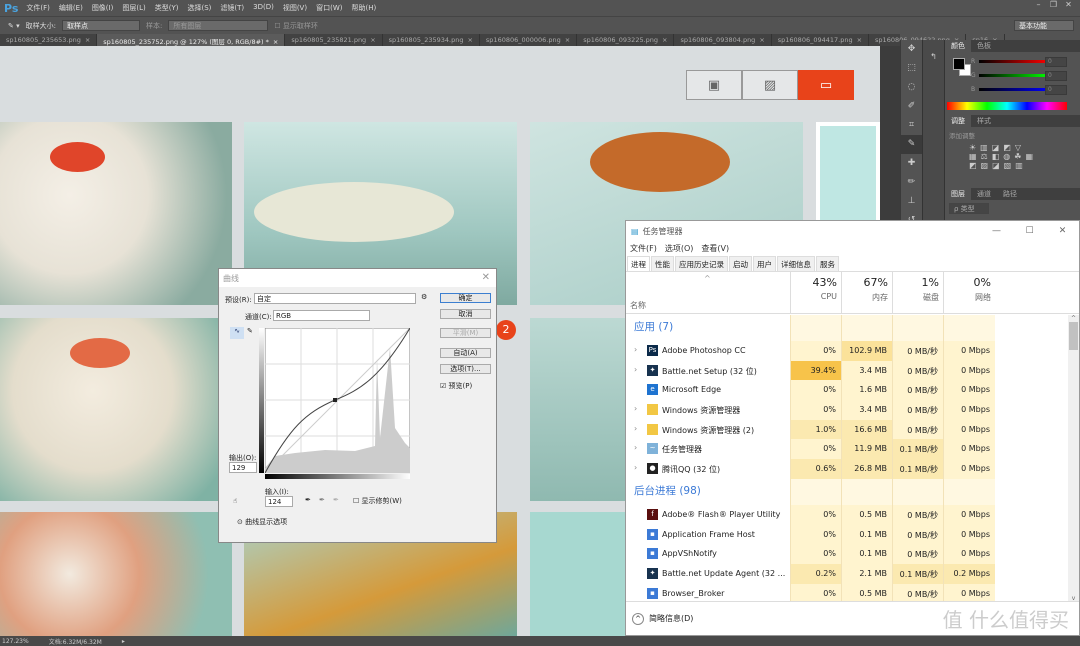 The width and height of the screenshot is (1080, 646). I want to click on tab-paths: 路径, so click(1010, 194).